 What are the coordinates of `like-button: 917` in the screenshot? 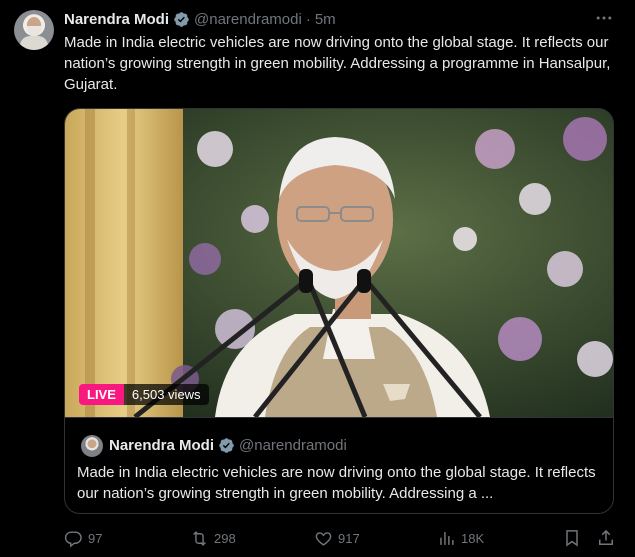 It's located at (337, 538).